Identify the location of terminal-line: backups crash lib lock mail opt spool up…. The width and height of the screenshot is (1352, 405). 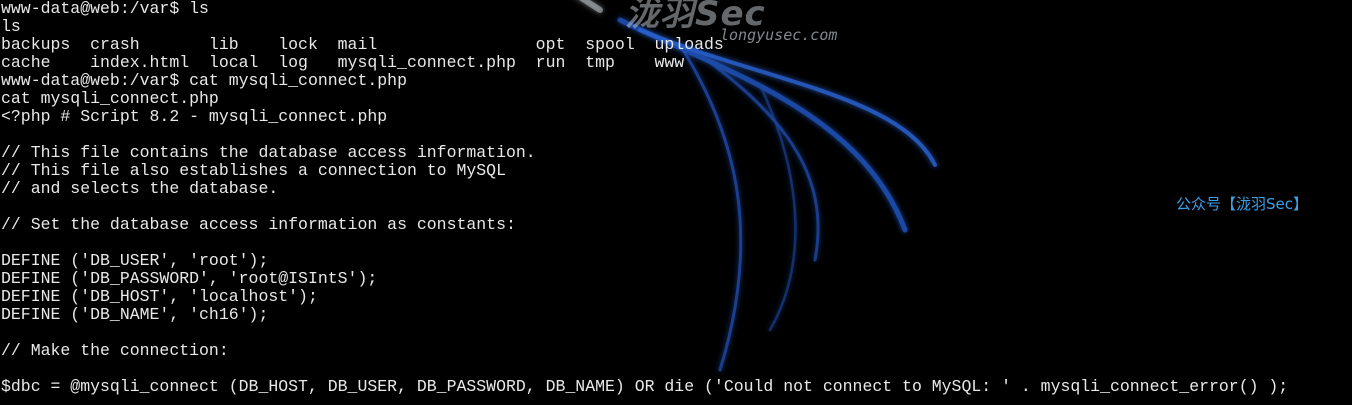
(362, 44).